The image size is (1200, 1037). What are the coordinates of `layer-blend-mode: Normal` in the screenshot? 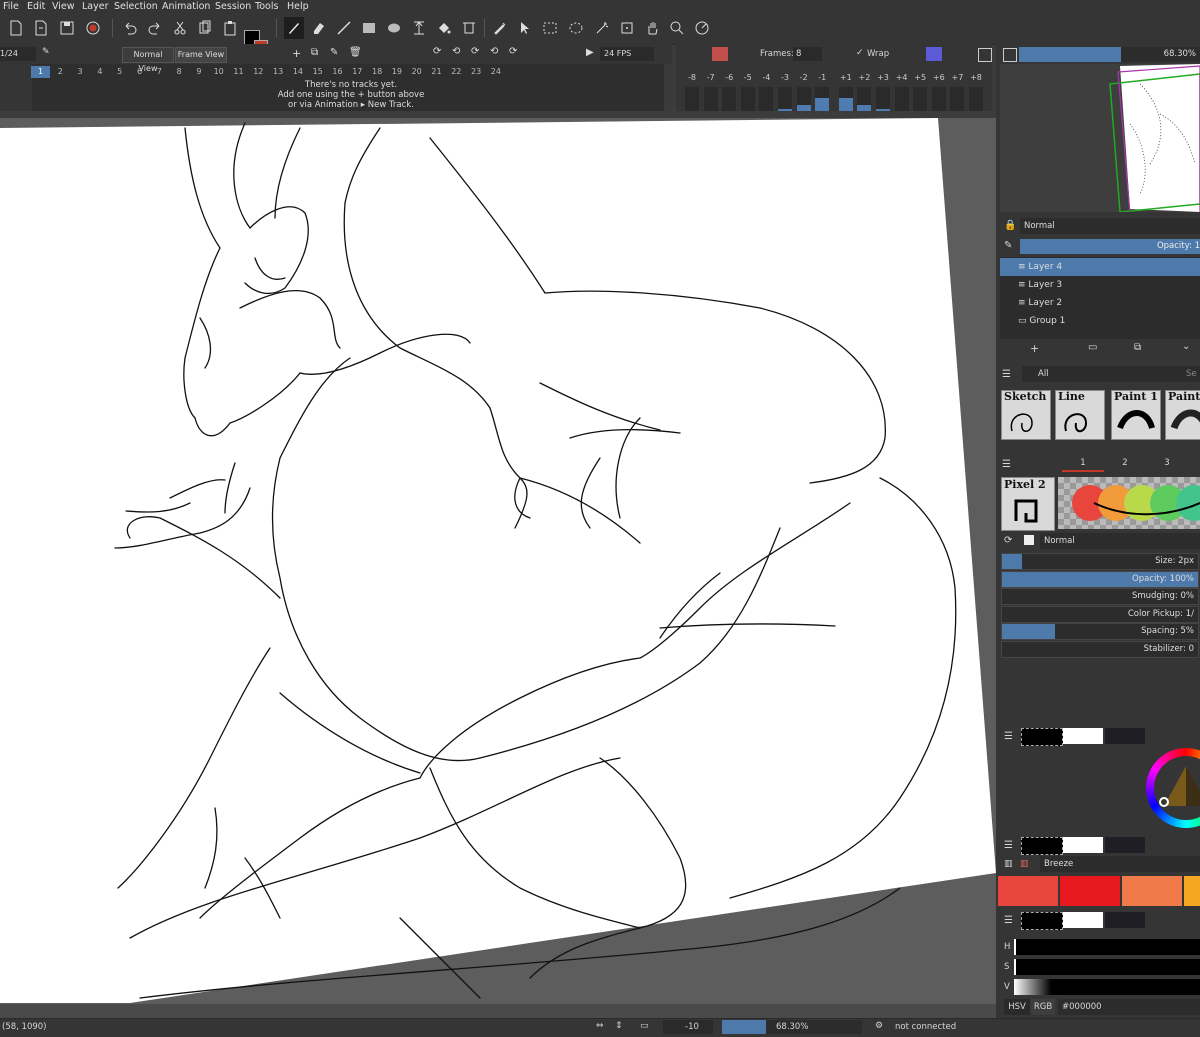 It's located at (1110, 226).